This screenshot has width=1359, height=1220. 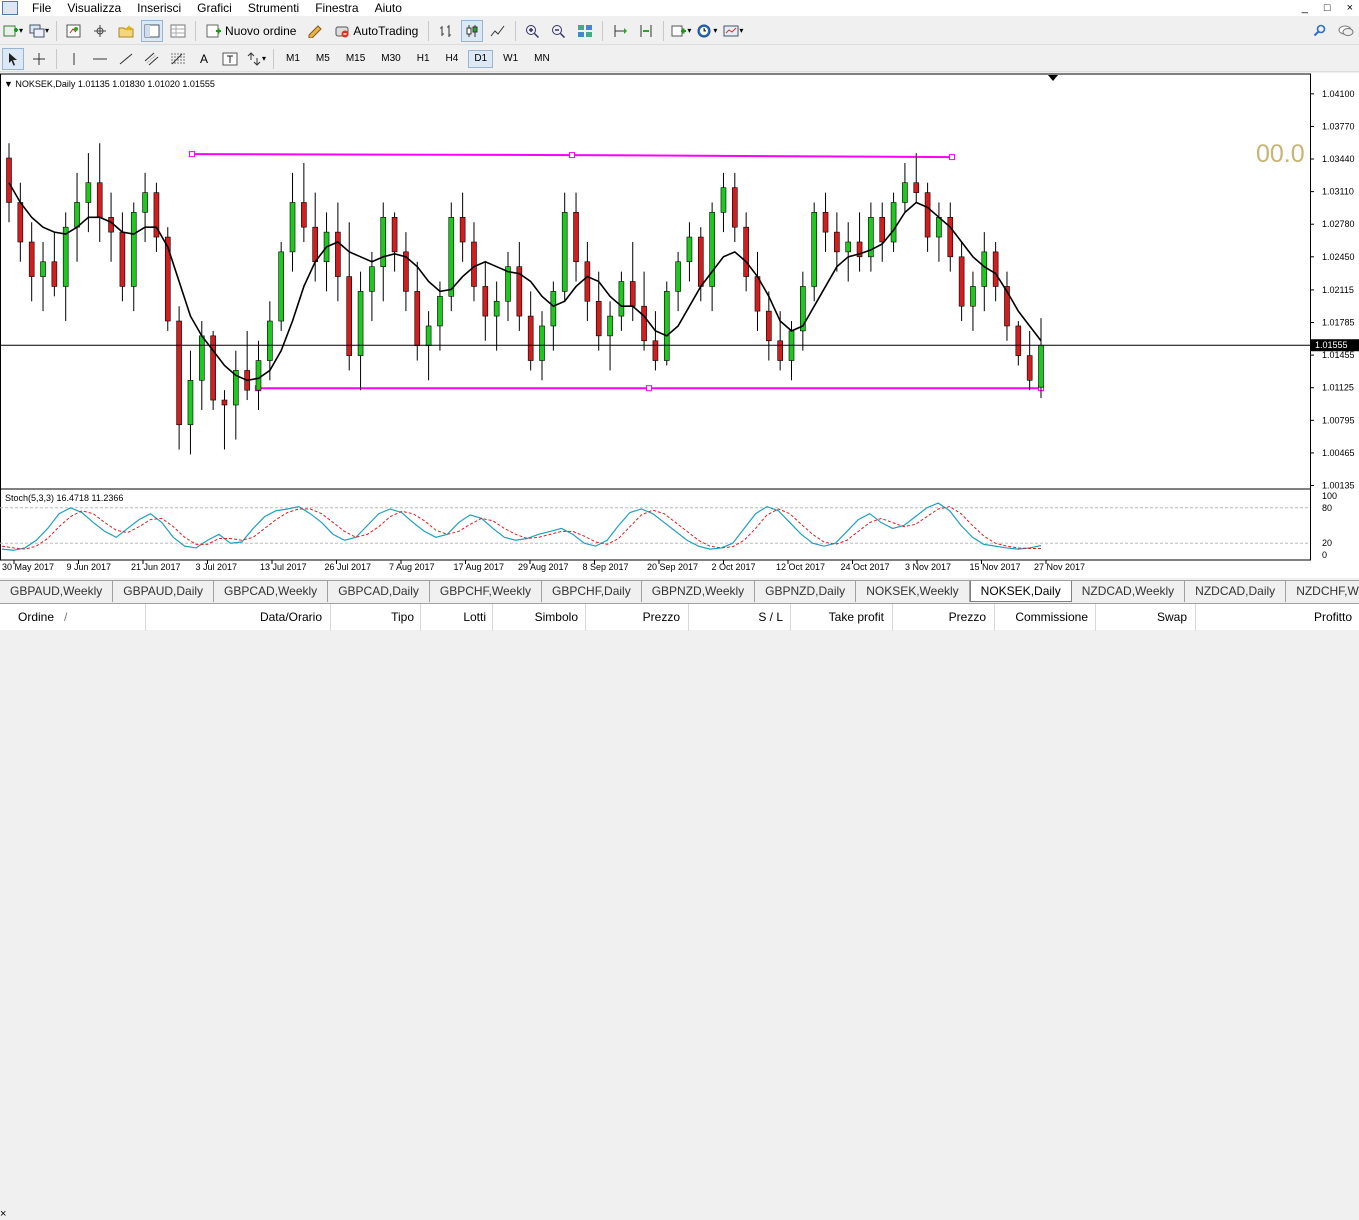 I want to click on chart-tab: NZDCAD,Weekly, so click(x=1129, y=591).